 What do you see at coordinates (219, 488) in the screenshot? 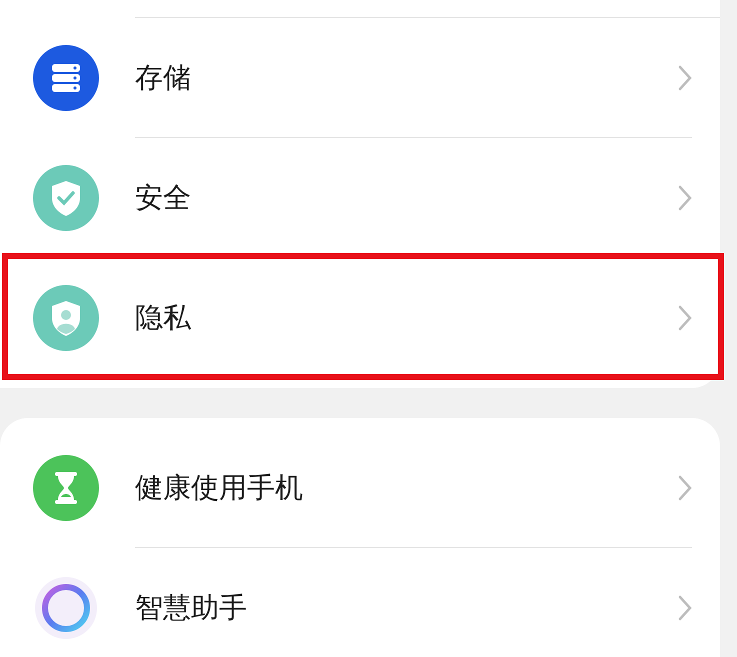
I see `item-label: 健康使用手机` at bounding box center [219, 488].